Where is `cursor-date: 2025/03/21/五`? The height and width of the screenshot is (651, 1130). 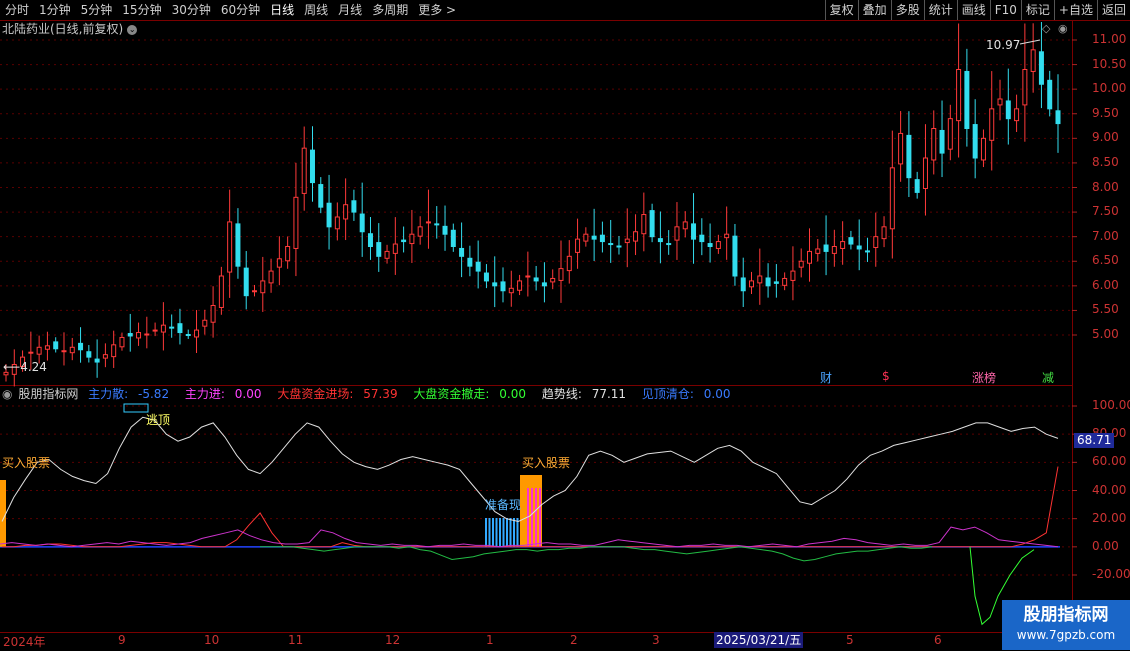 cursor-date: 2025/03/21/五 is located at coordinates (759, 640).